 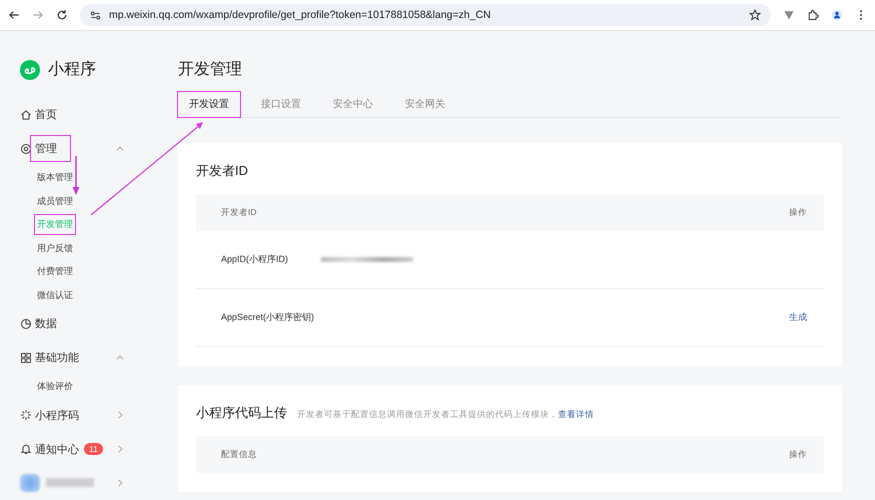 I want to click on site-settings-icon, so click(x=95, y=15).